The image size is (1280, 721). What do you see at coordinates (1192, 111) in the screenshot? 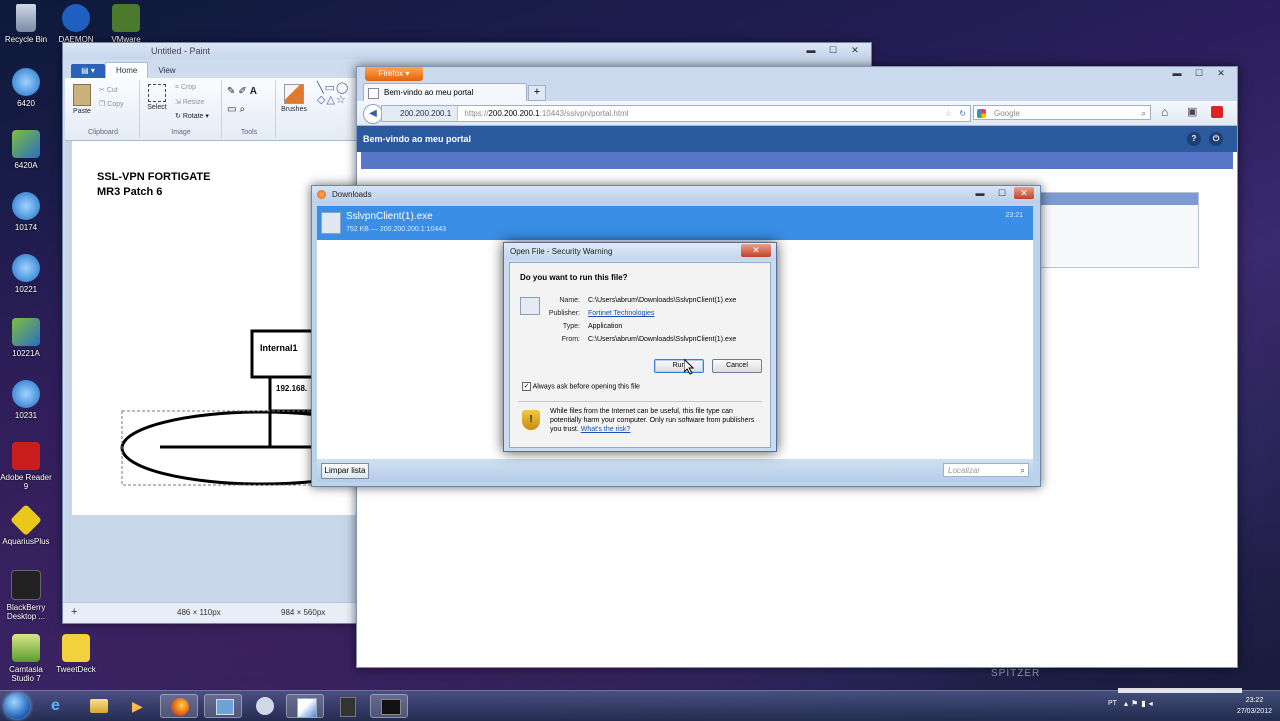
I see `addon-icon: ▣` at bounding box center [1192, 111].